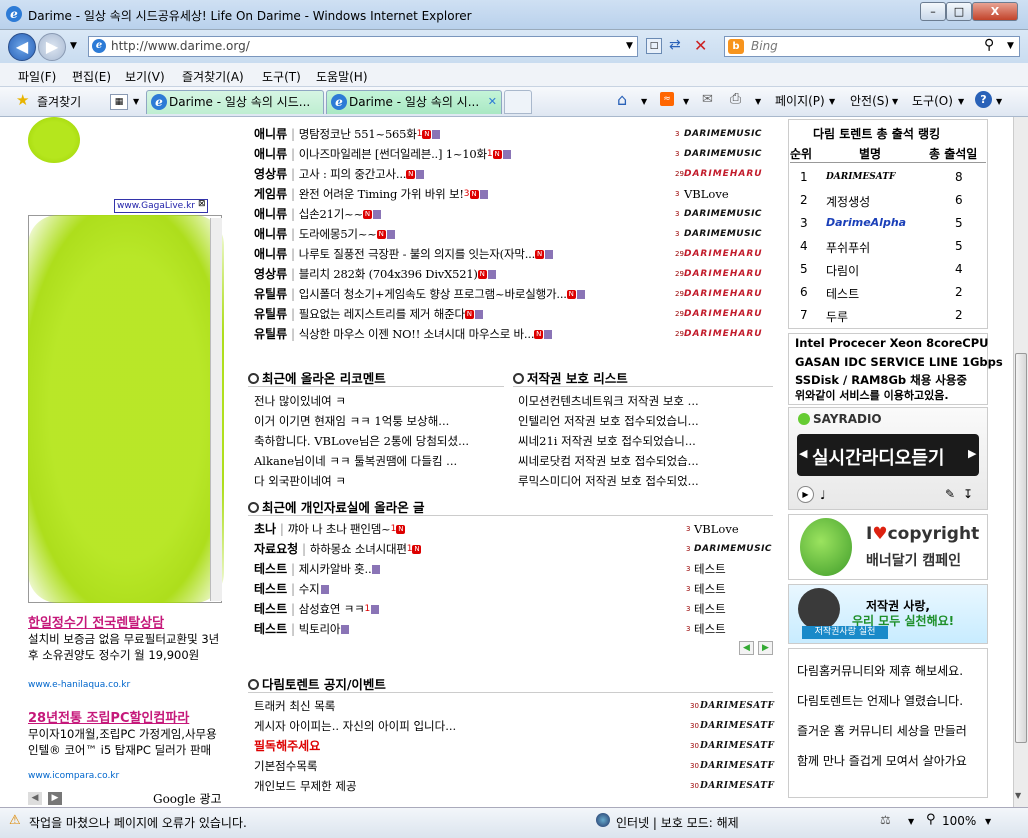 The image size is (1028, 838). Describe the element at coordinates (91, 76) in the screenshot. I see `menu-edit: 편집(E)` at that location.